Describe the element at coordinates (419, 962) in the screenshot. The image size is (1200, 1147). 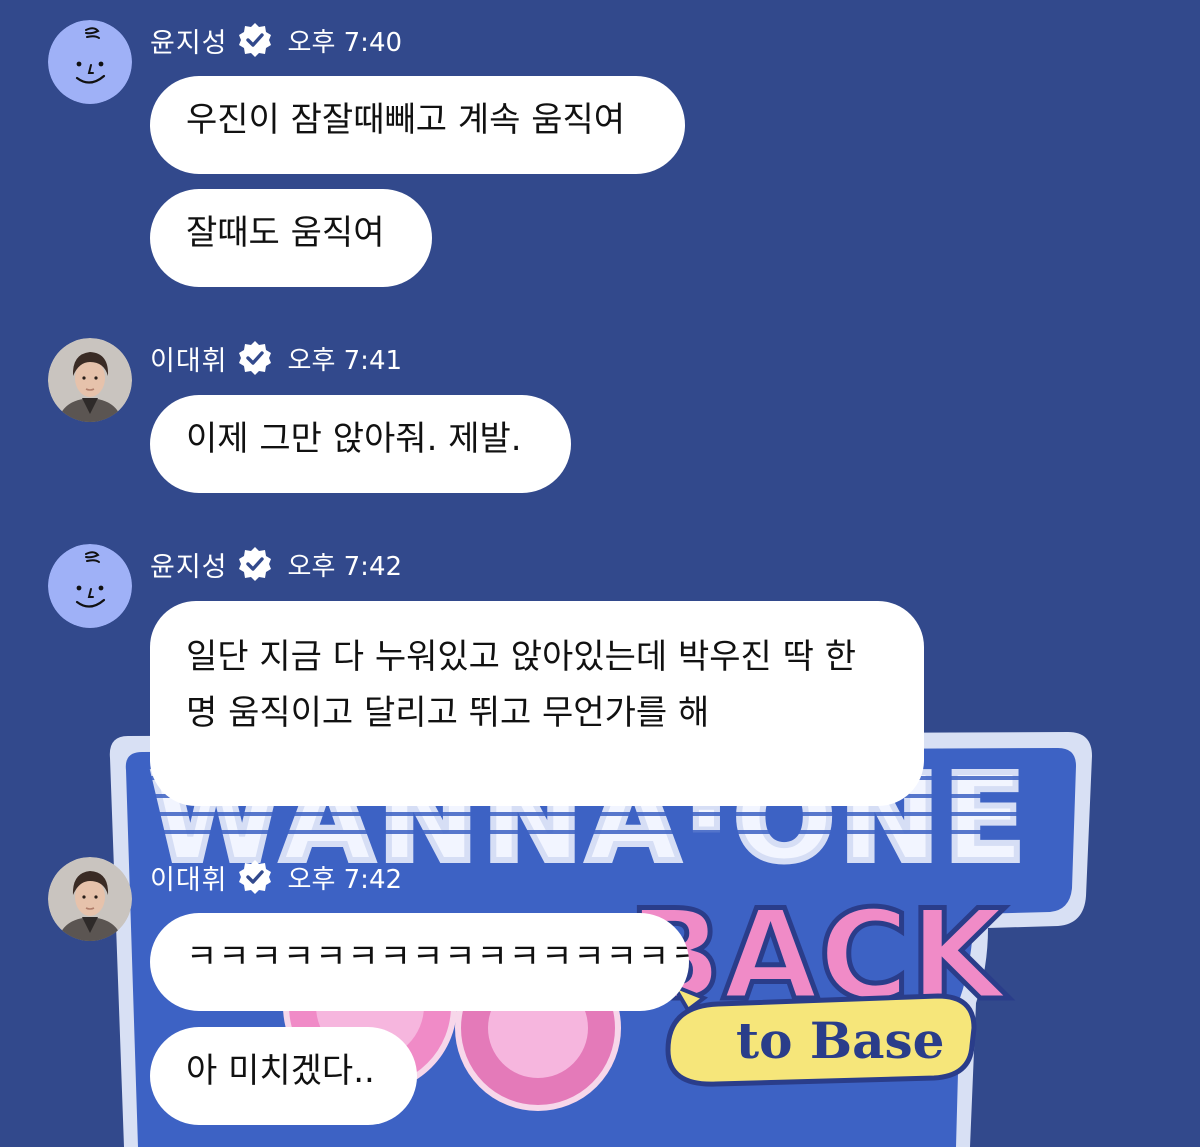
I see `message-bubble: ㅋㅋㅋㅋㅋㅋㅋㅋㅋㅋㅋㅋㅋㅋㅋㅋ` at that location.